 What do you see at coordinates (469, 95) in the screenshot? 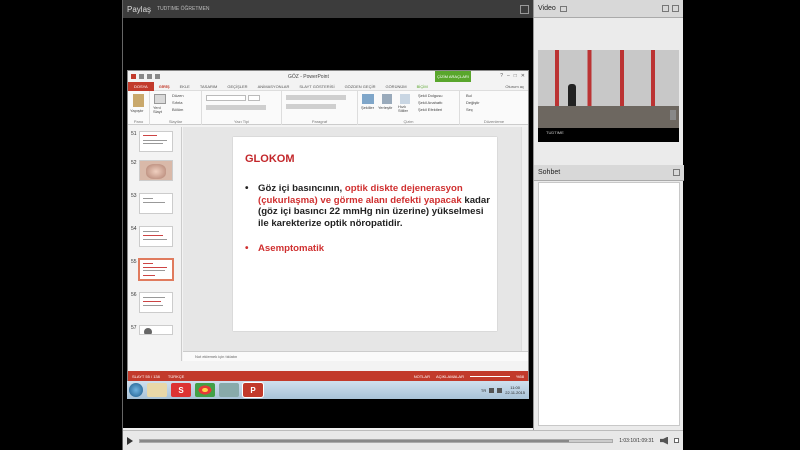
I see `find-button: Bul` at bounding box center [469, 95].